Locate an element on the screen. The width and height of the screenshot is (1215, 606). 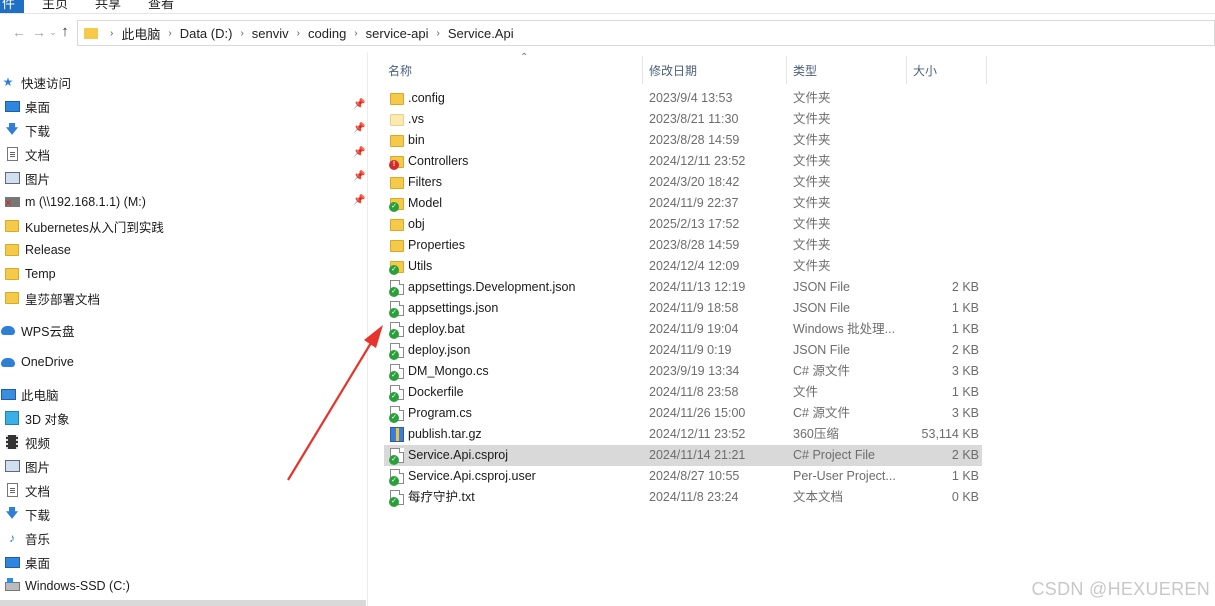
file-modified-date: 2023/9/4 13:53 is located at coordinates (691, 98).